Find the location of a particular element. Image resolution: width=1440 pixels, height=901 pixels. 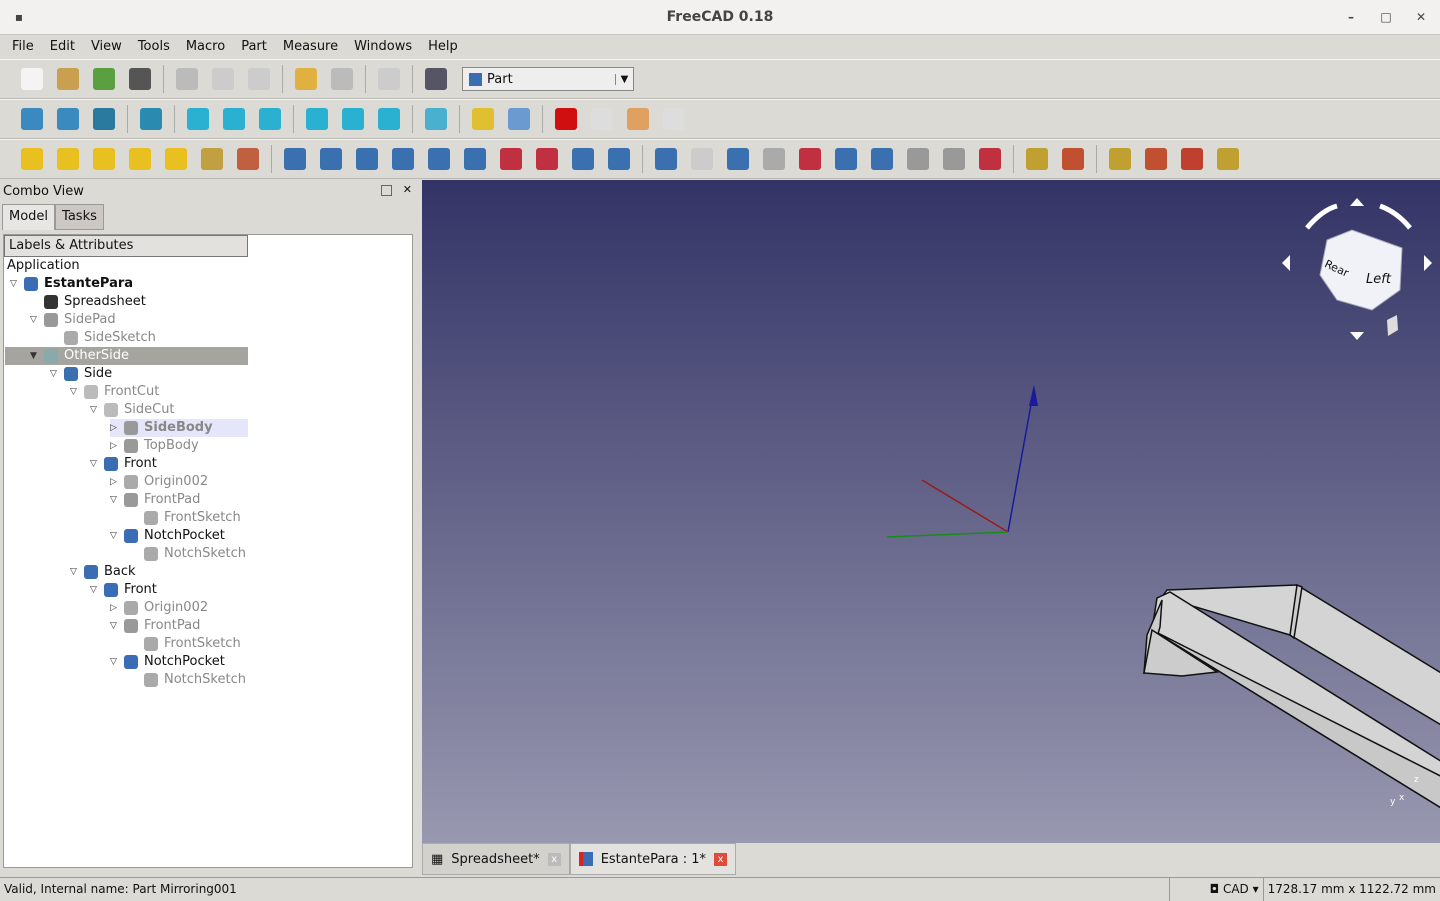

mirror-icon is located at coordinates (367, 159).